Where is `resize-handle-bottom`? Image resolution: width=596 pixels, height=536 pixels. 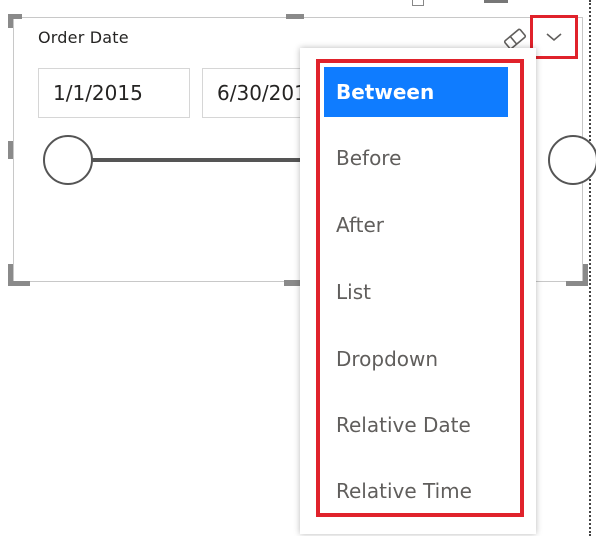 resize-handle-bottom is located at coordinates (292, 283).